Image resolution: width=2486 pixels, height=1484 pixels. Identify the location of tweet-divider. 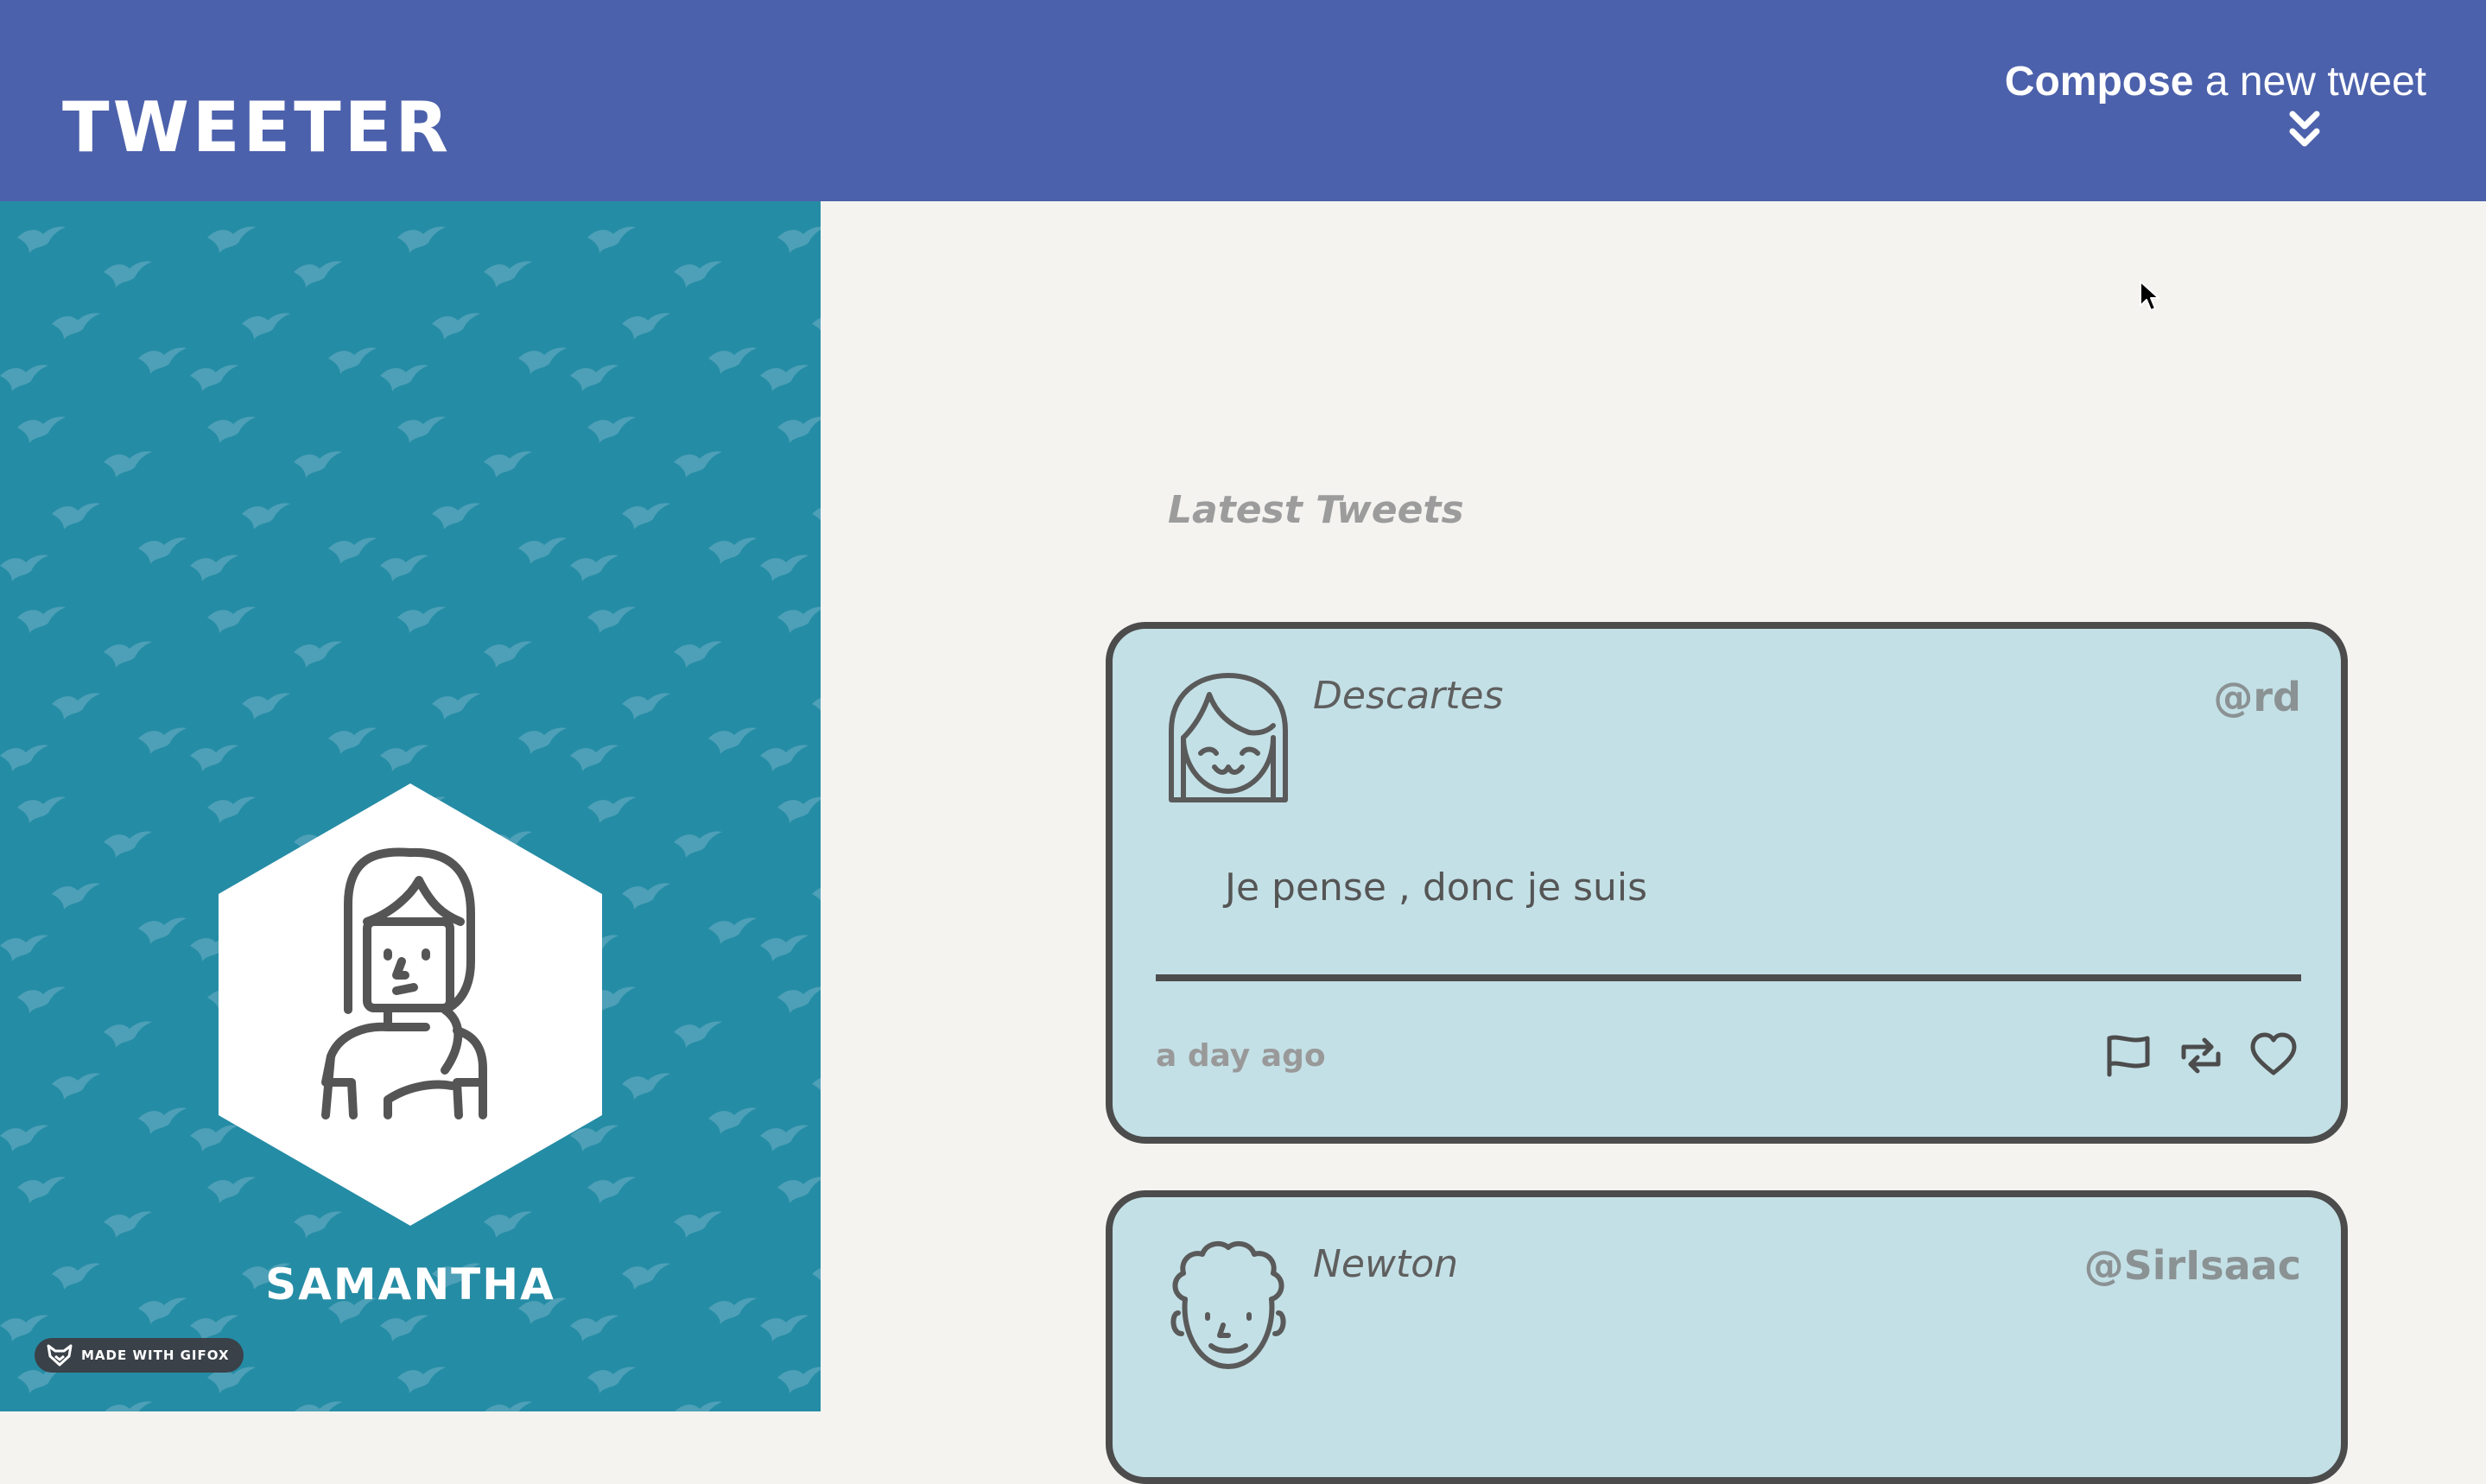
(1728, 977).